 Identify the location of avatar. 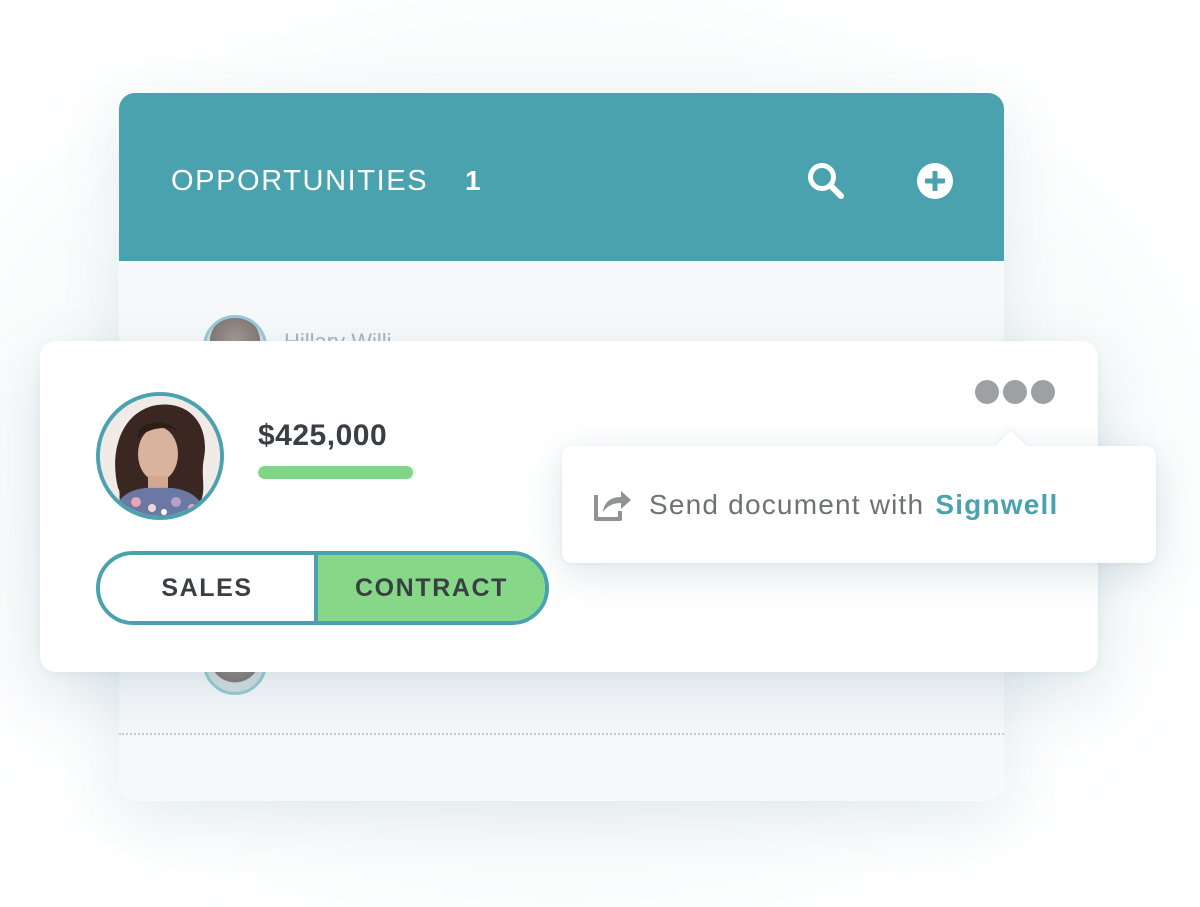
(160, 456).